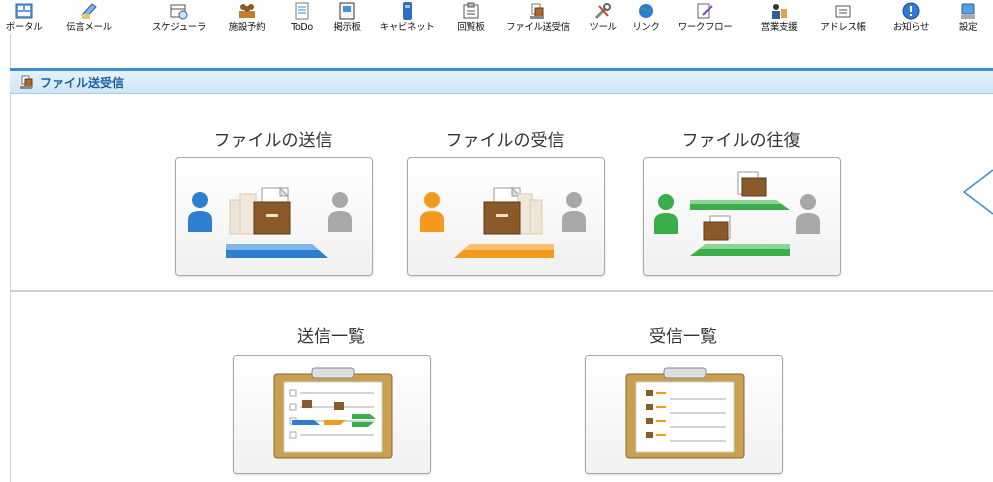  Describe the element at coordinates (407, 27) in the screenshot. I see `toolbar-item-label: キャビネット` at that location.